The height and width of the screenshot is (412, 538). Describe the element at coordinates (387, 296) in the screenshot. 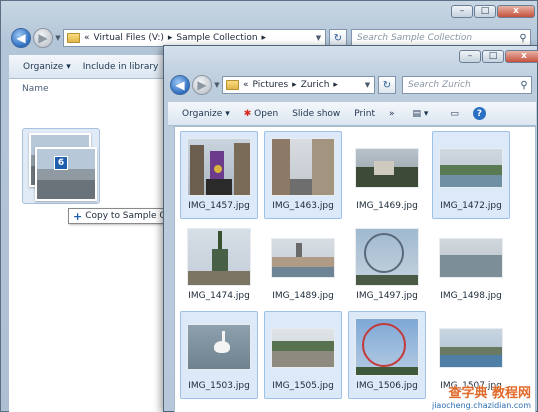

I see `file-name: IMG_1497.jpg` at that location.